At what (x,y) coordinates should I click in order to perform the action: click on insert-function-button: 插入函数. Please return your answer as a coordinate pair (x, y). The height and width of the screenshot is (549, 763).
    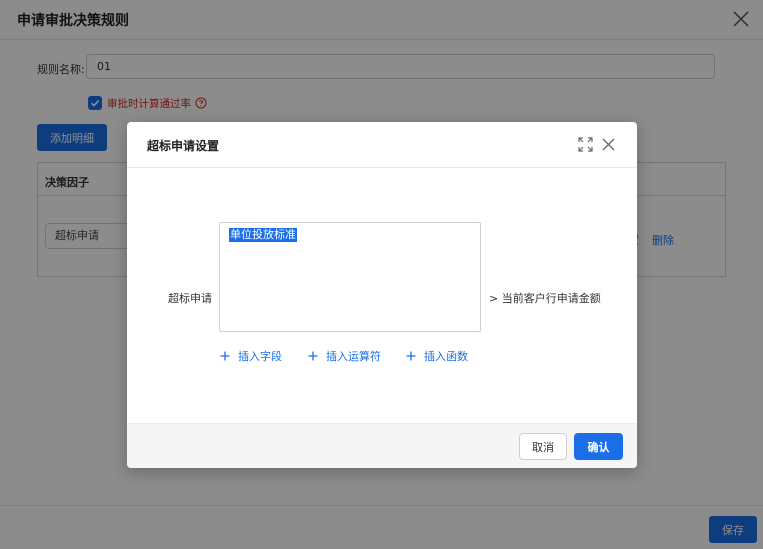
    Looking at the image, I should click on (437, 356).